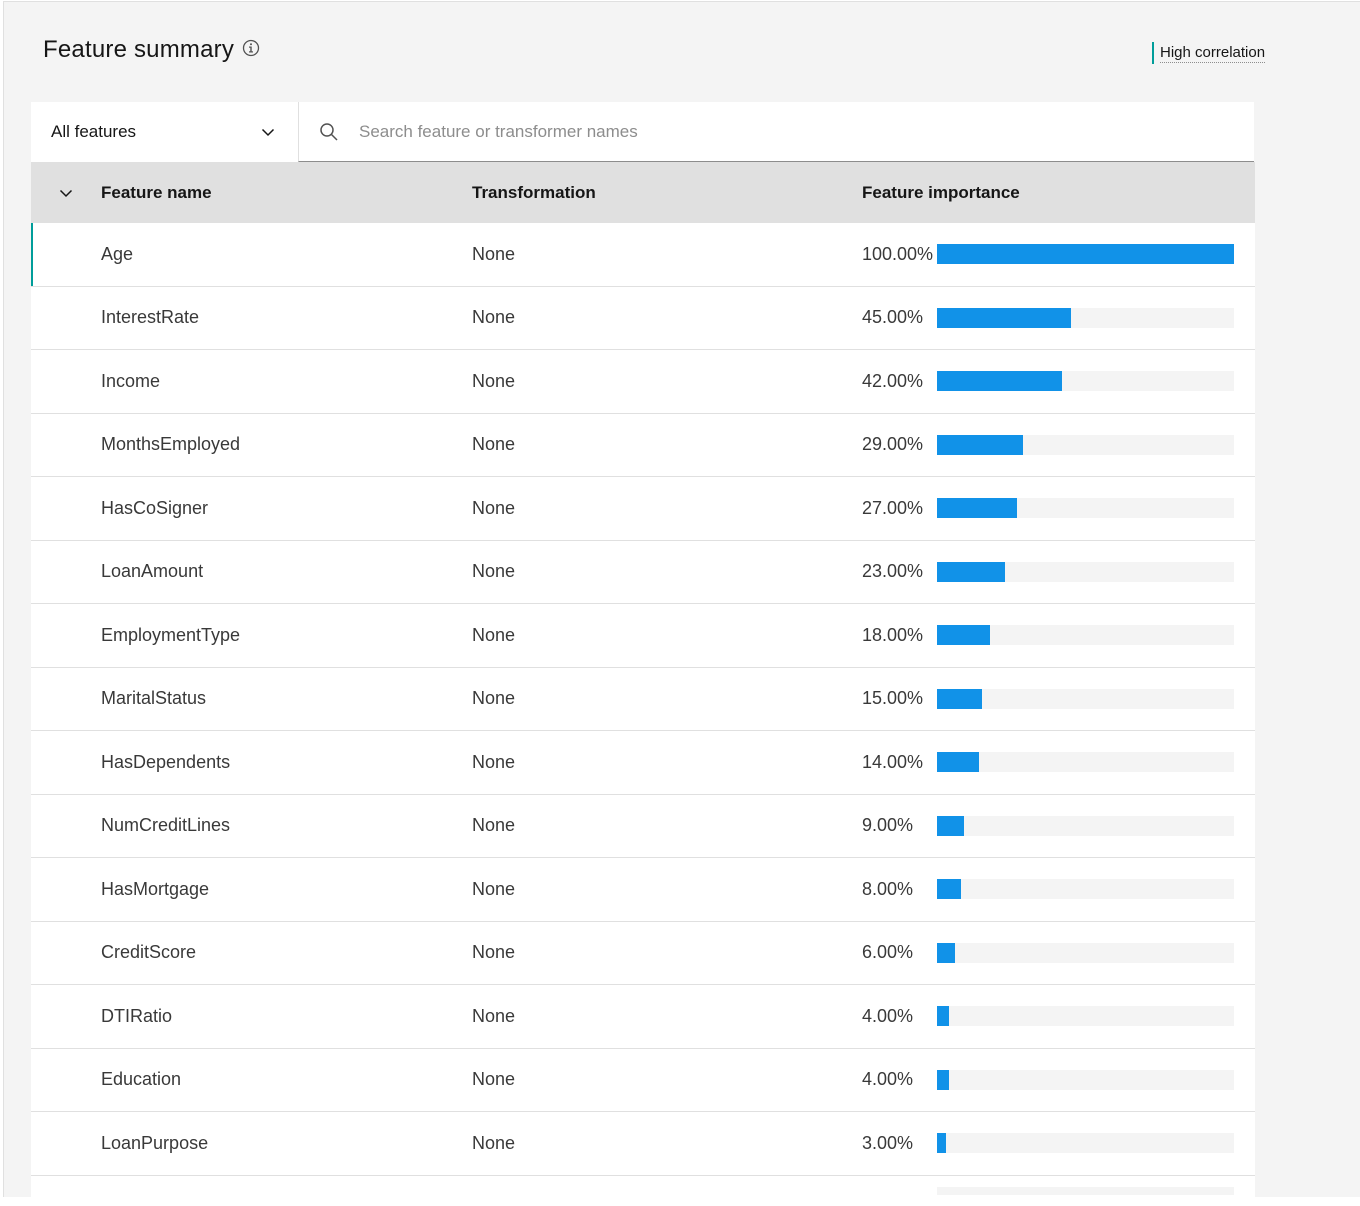 The image size is (1360, 1206). What do you see at coordinates (643, 1191) in the screenshot?
I see `table-row` at bounding box center [643, 1191].